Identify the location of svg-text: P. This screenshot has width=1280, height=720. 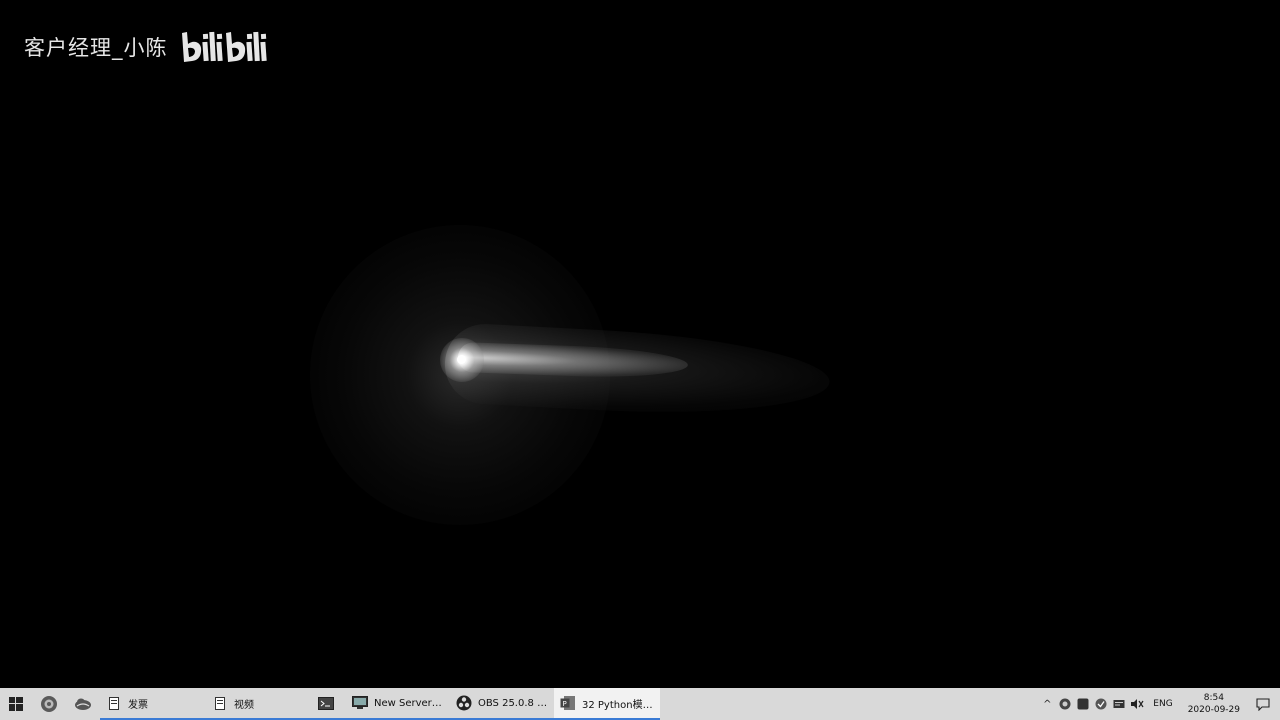
(565, 704).